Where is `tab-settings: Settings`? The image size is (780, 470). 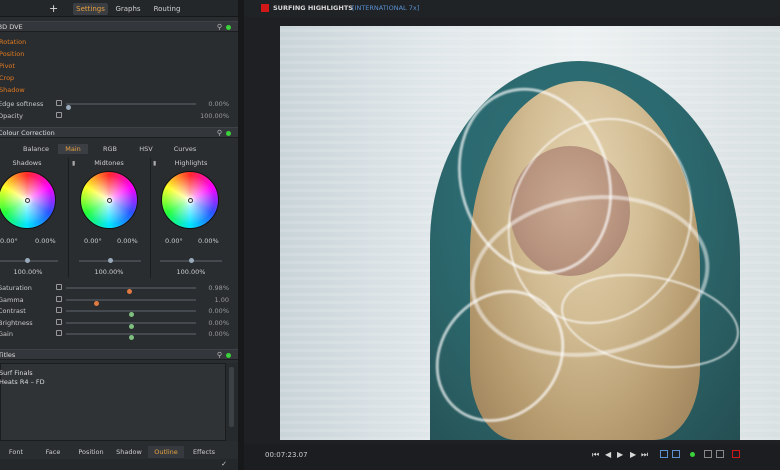
tab-settings: Settings is located at coordinates (90, 9).